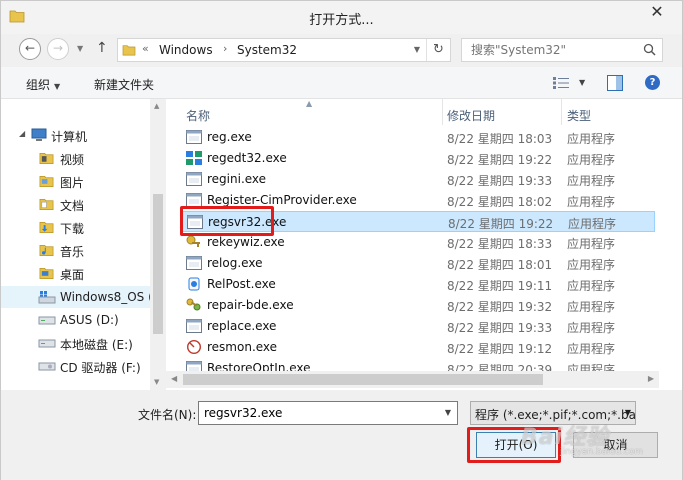 Image resolution: width=683 pixels, height=480 pixels. What do you see at coordinates (242, 326) in the screenshot?
I see `file-name: replace.exe` at bounding box center [242, 326].